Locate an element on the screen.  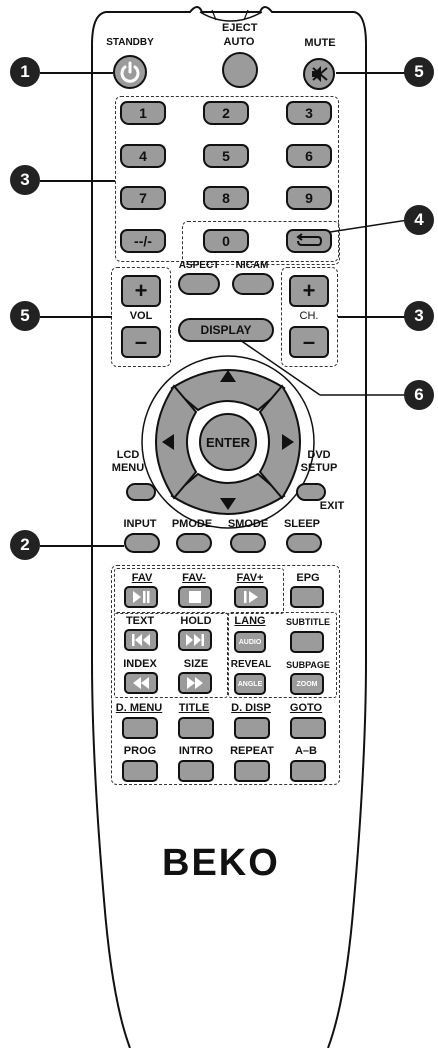
callout-2: 2 is located at coordinates (25, 545).